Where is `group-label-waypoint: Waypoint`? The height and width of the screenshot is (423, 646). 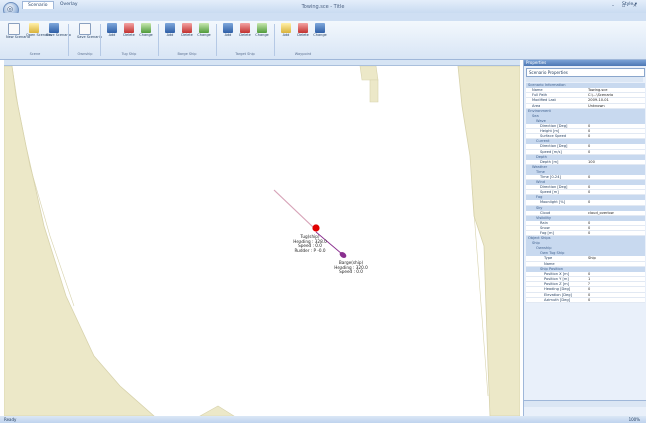
group-label-waypoint: Waypoint is located at coordinates (303, 54).